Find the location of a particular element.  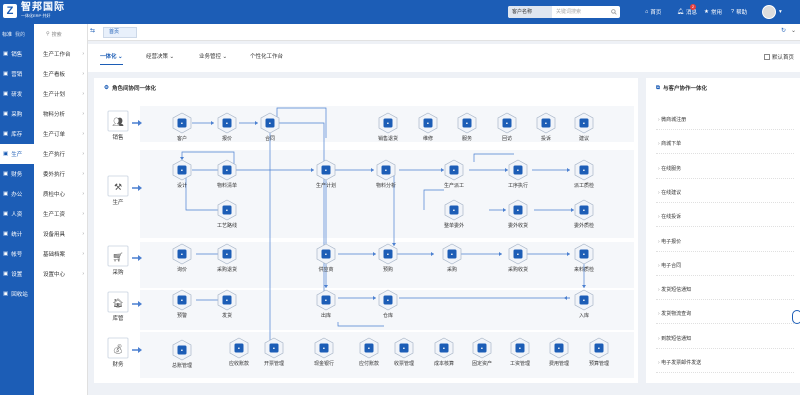

side-handle is located at coordinates (796, 317).